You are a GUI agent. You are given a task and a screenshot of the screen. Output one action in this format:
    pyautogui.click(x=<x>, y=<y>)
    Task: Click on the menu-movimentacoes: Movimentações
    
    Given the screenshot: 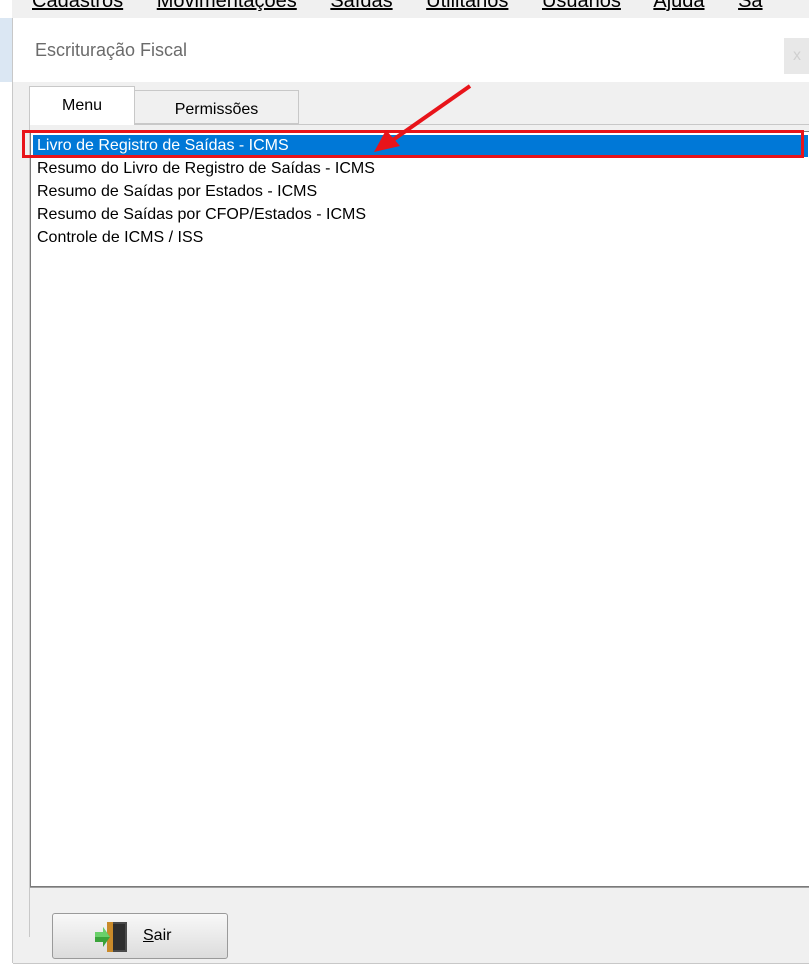 What is the action you would take?
    pyautogui.click(x=227, y=6)
    